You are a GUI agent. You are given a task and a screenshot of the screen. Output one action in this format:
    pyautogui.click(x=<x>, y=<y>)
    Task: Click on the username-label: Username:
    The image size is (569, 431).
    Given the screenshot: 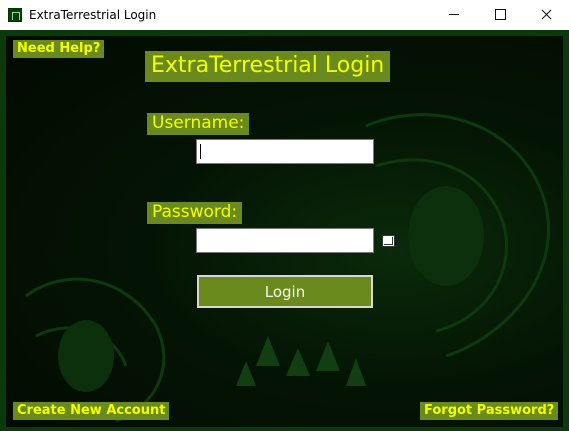 What is the action you would take?
    pyautogui.click(x=198, y=124)
    